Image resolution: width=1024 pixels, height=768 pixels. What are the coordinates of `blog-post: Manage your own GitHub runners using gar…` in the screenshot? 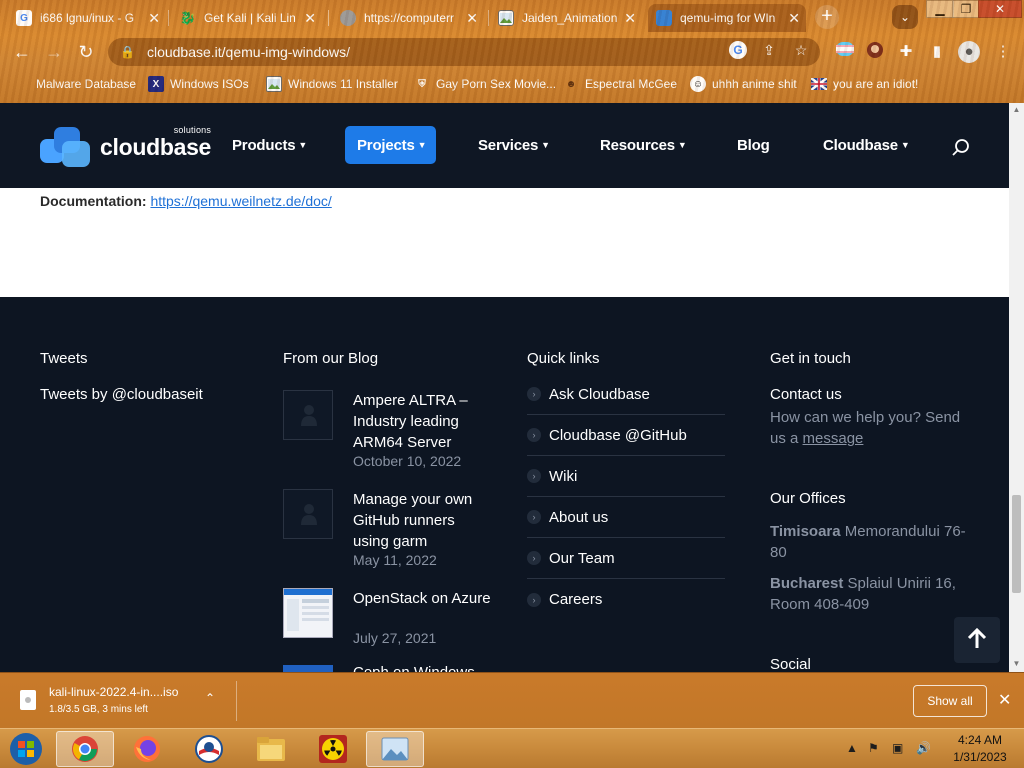 It's located at (393, 529).